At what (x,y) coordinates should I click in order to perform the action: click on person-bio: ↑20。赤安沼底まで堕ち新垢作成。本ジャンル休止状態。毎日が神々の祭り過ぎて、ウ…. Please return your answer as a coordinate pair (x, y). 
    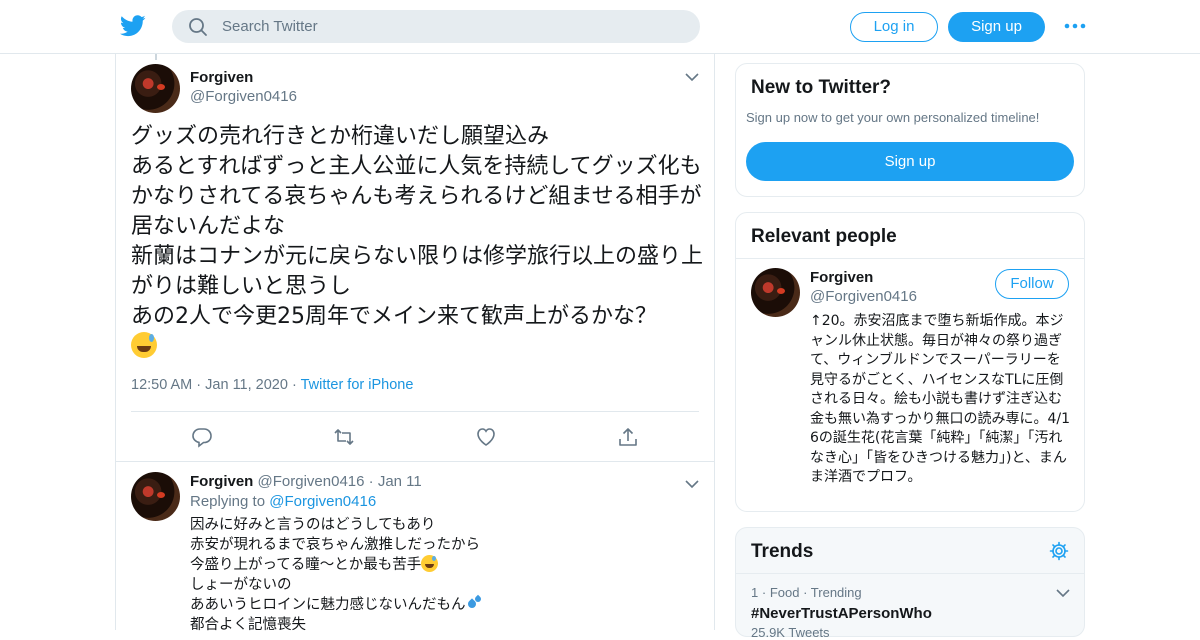
    Looking at the image, I should click on (940, 399).